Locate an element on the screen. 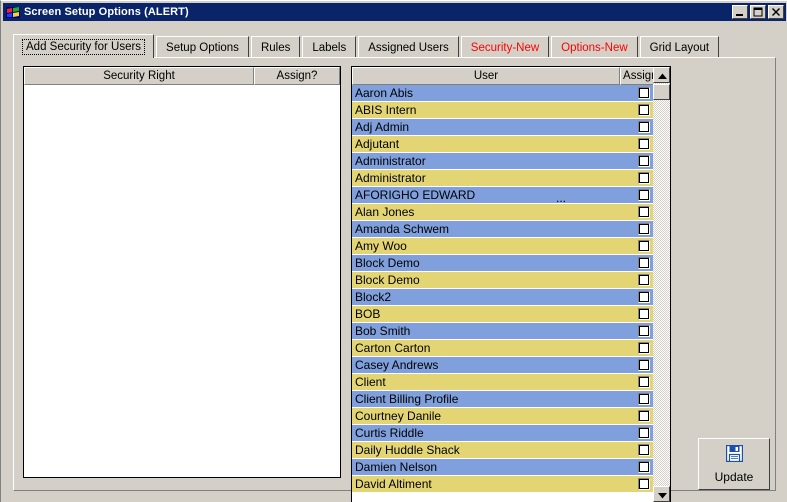  column-header-user: User is located at coordinates (486, 76).